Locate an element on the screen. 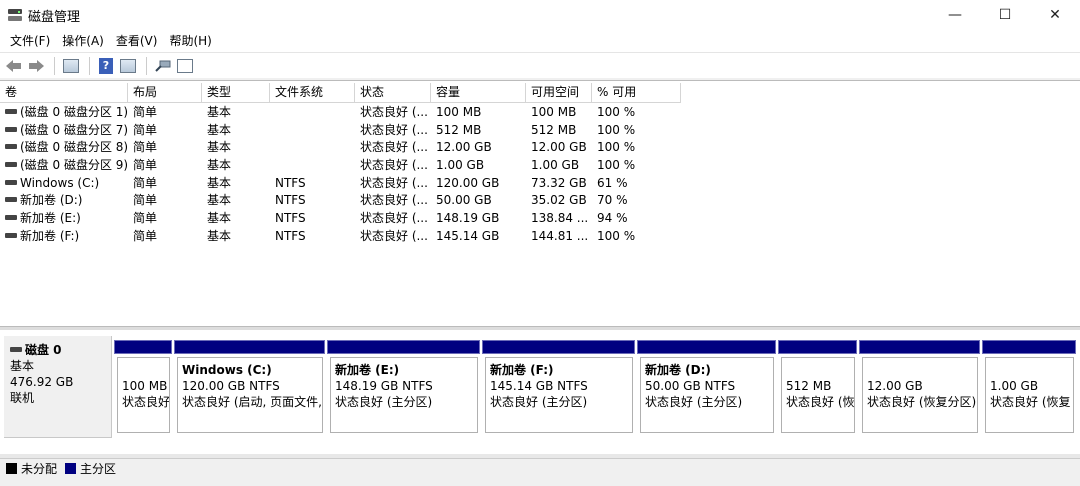 This screenshot has height=486, width=1080. minimize-icon: — is located at coordinates (955, 15).